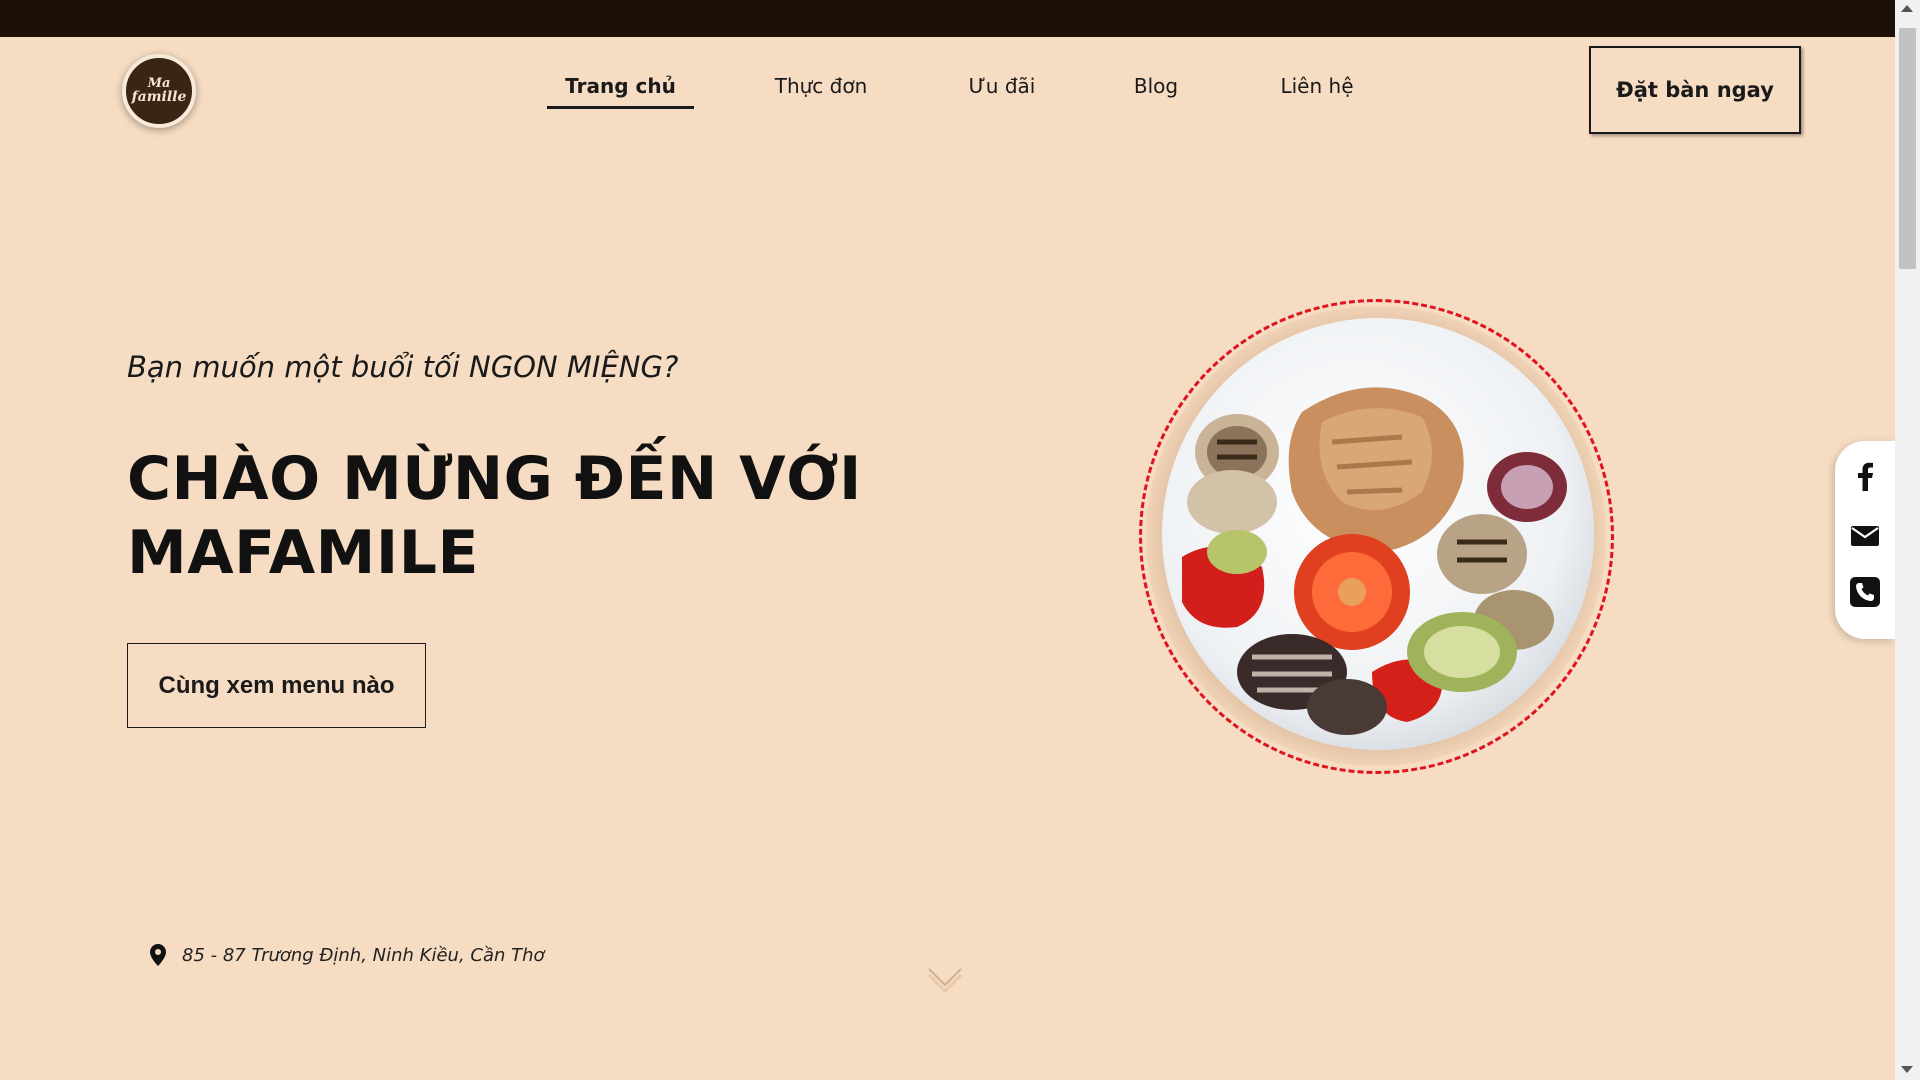 This screenshot has height=1080, width=1920. I want to click on grilled-food-plate-image, so click(1376, 536).